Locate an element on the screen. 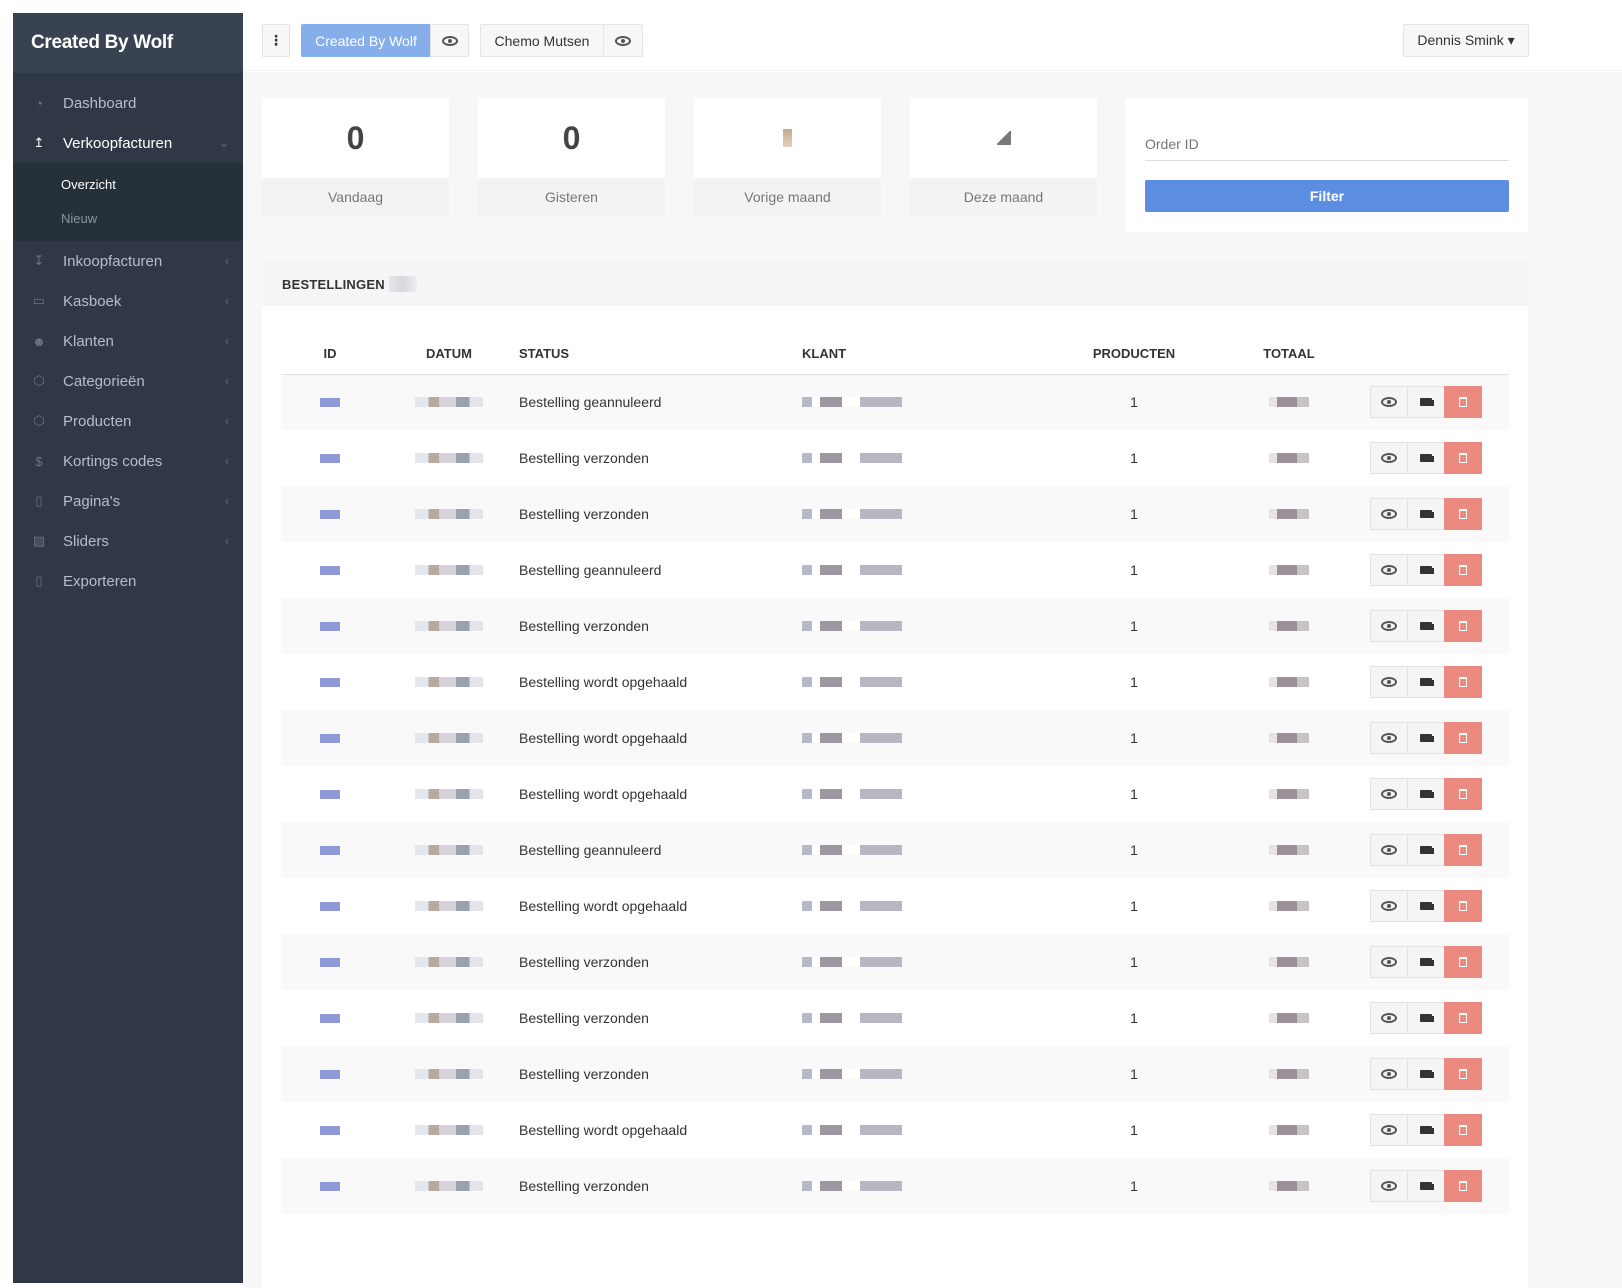  user-menu-button: Dennis Smink ▾ is located at coordinates (1466, 40).